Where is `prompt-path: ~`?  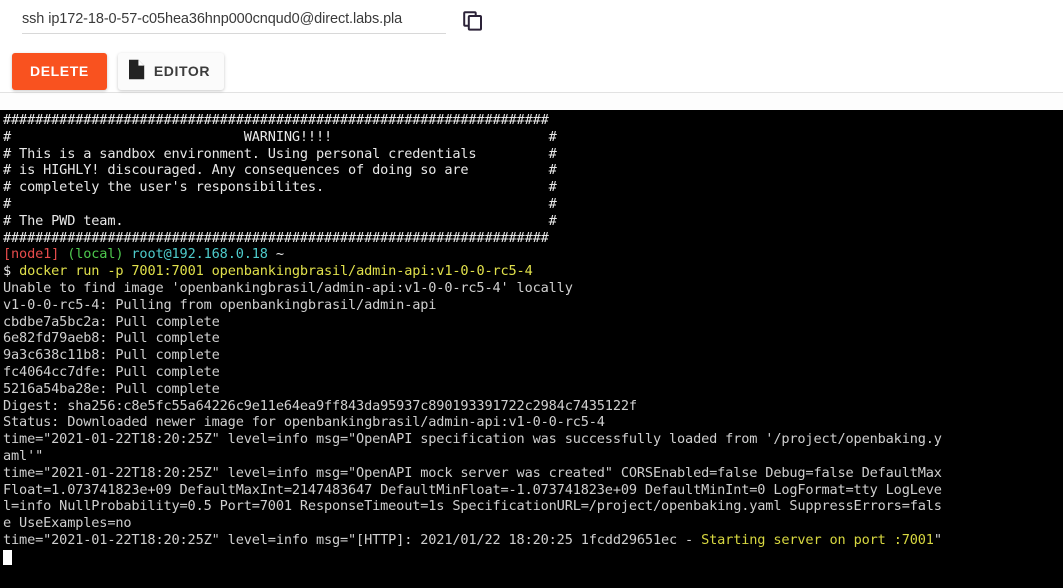
prompt-path: ~ is located at coordinates (279, 254).